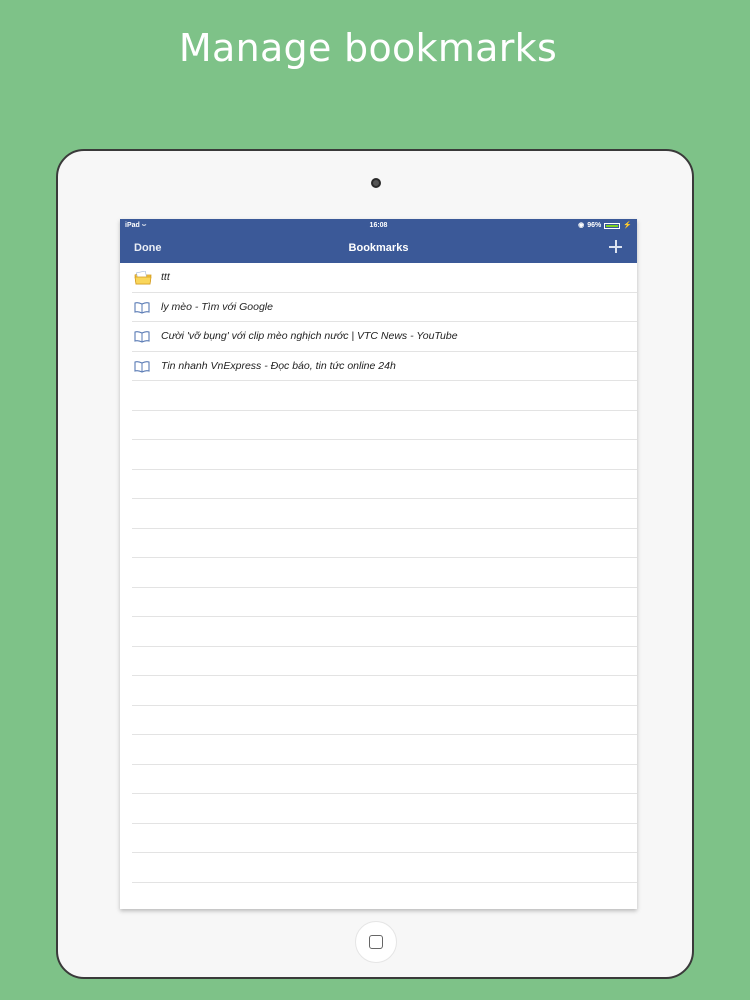 The image size is (750, 1000). Describe the element at coordinates (143, 277) in the screenshot. I see `folder-icon` at that location.